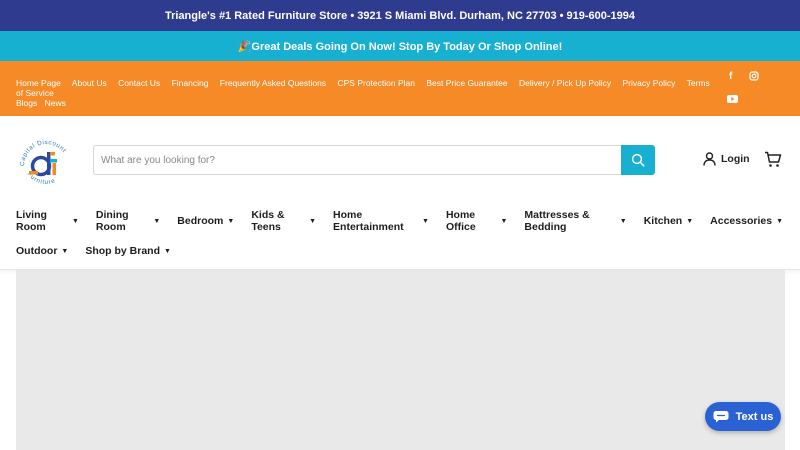 The width and height of the screenshot is (800, 450). I want to click on nav-label: Shop by Brand, so click(122, 251).